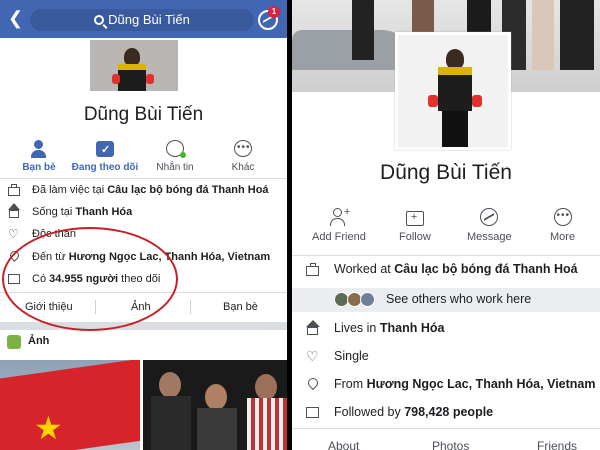 Image resolution: width=600 pixels, height=450 pixels. I want to click on info-followers: Có 34.955 người theo dõi, so click(145, 279).